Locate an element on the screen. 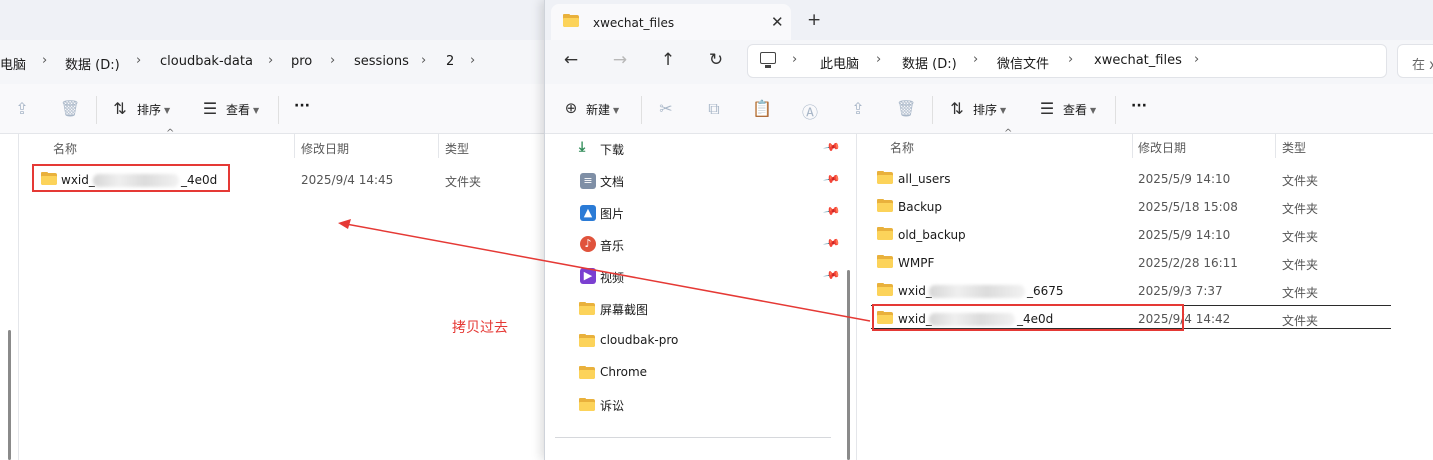  breadcrumb-item: 微信文件 is located at coordinates (1023, 62).